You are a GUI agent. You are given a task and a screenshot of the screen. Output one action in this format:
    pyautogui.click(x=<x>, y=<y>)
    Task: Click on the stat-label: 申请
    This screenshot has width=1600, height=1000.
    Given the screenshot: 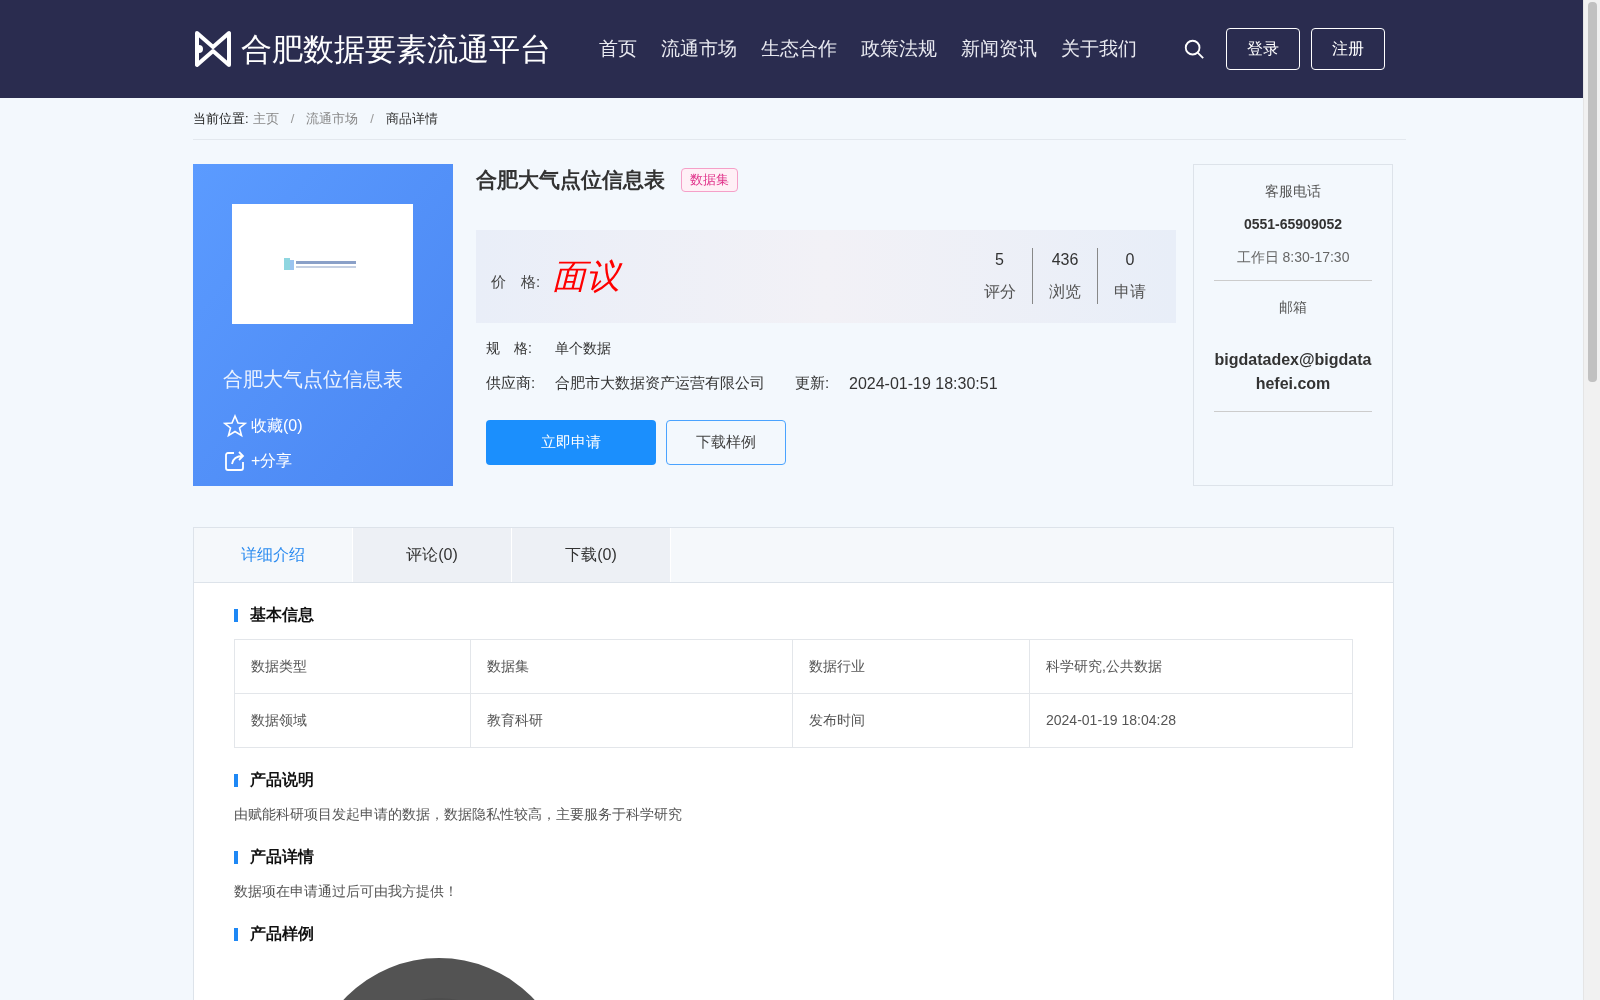 What is the action you would take?
    pyautogui.click(x=1130, y=292)
    